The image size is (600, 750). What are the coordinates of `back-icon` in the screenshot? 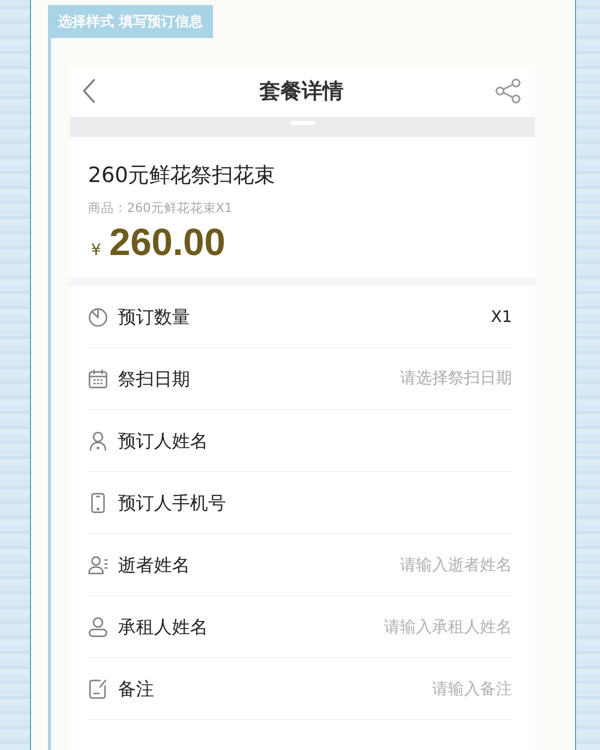 It's located at (89, 91).